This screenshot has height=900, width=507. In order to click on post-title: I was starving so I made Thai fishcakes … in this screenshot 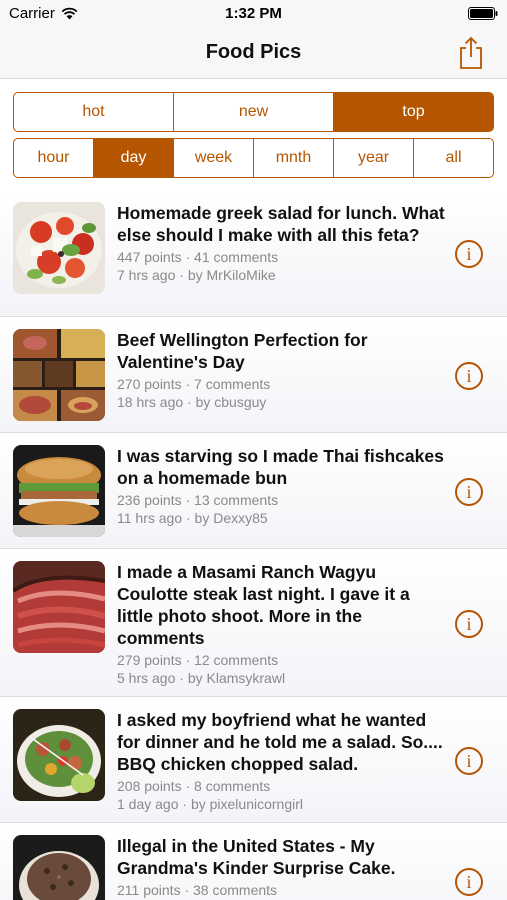, I will do `click(280, 467)`.